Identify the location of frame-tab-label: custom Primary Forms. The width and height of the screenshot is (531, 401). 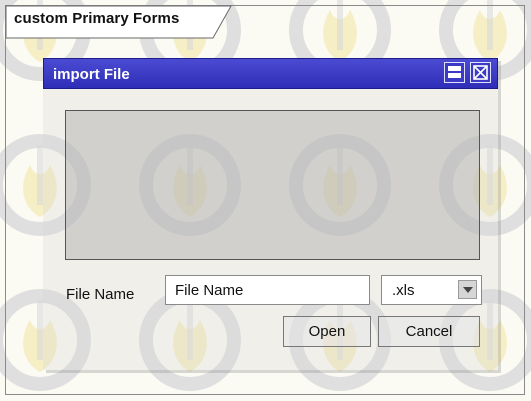
(97, 18).